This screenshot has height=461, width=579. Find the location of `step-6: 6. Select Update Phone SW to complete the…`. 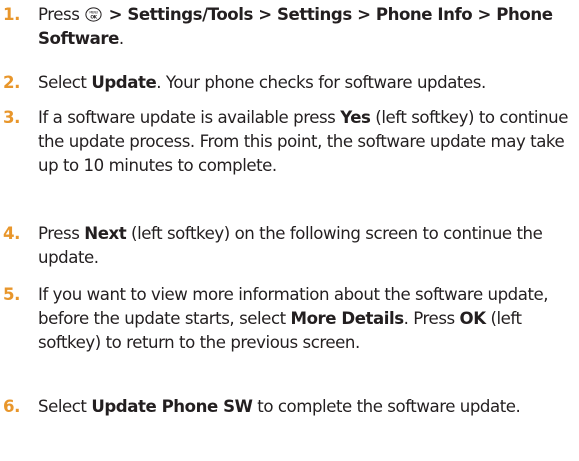

step-6: 6. Select Update Phone SW to complete the… is located at coordinates (289, 407).